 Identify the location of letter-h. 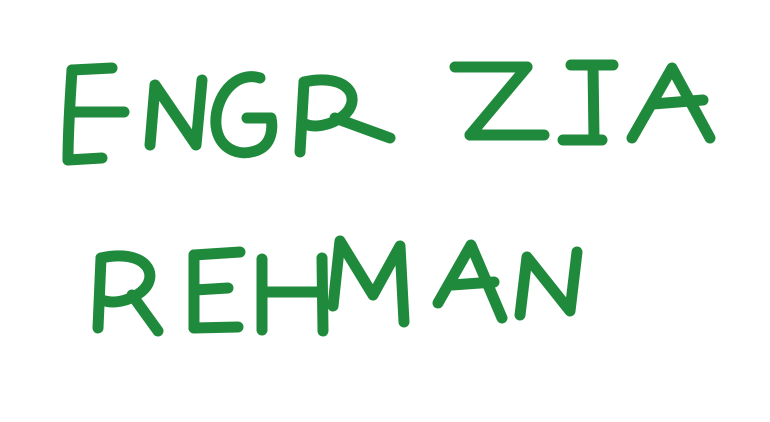
(292, 294).